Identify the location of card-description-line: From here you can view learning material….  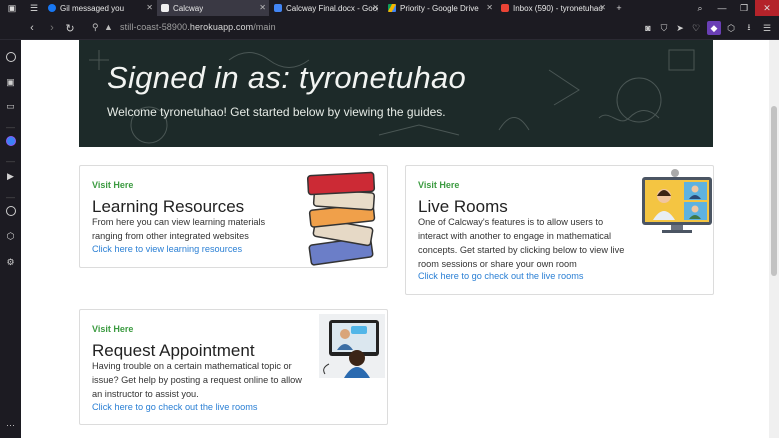
(179, 222).